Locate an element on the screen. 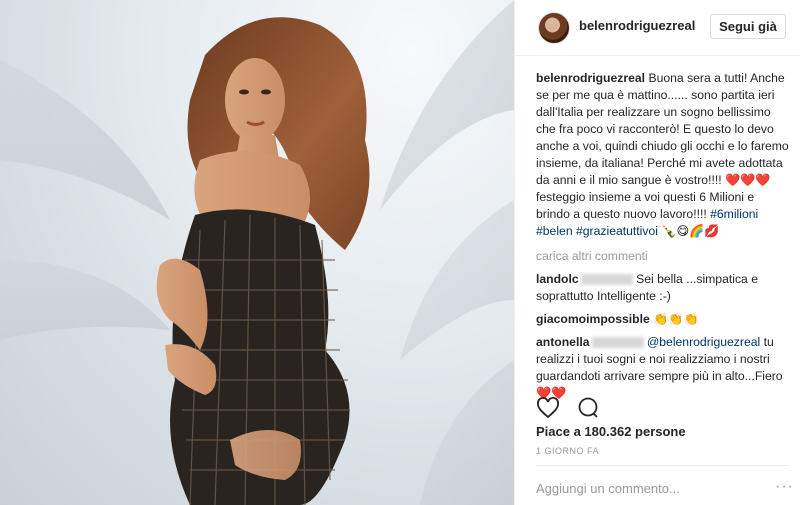 This screenshot has height=505, width=800. action-bar is located at coordinates (568, 408).